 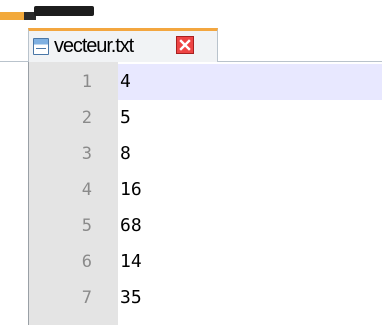 What do you see at coordinates (131, 190) in the screenshot?
I see `line-text: 16` at bounding box center [131, 190].